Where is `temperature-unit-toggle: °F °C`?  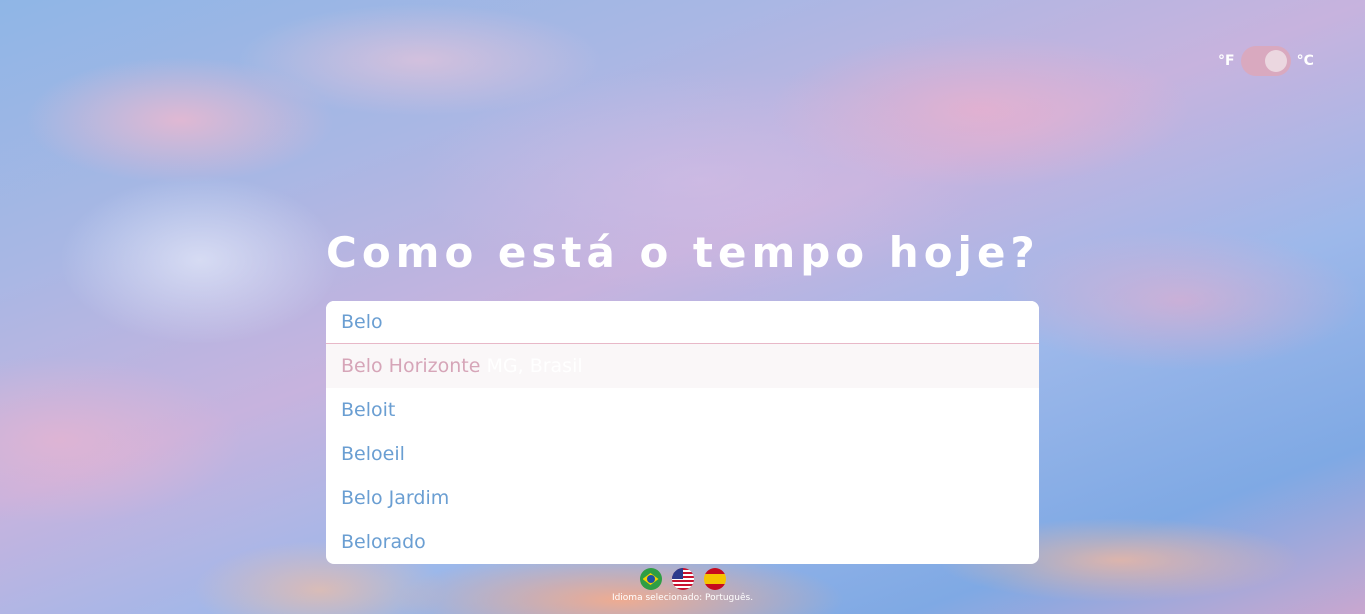 temperature-unit-toggle: °F °C is located at coordinates (1266, 61).